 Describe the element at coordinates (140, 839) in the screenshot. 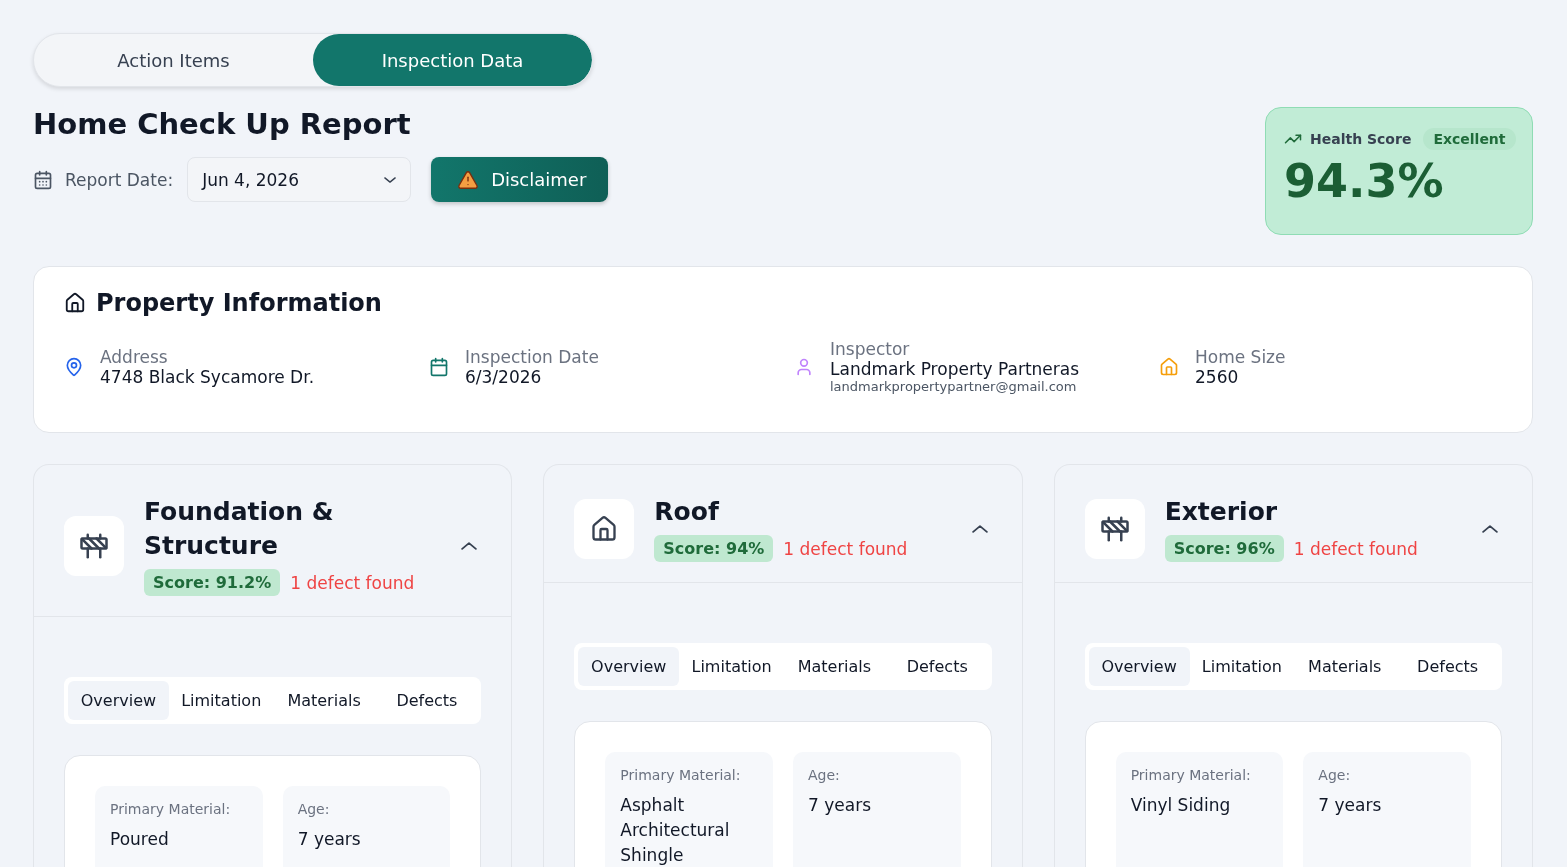

I see `detail-value: Poured` at that location.